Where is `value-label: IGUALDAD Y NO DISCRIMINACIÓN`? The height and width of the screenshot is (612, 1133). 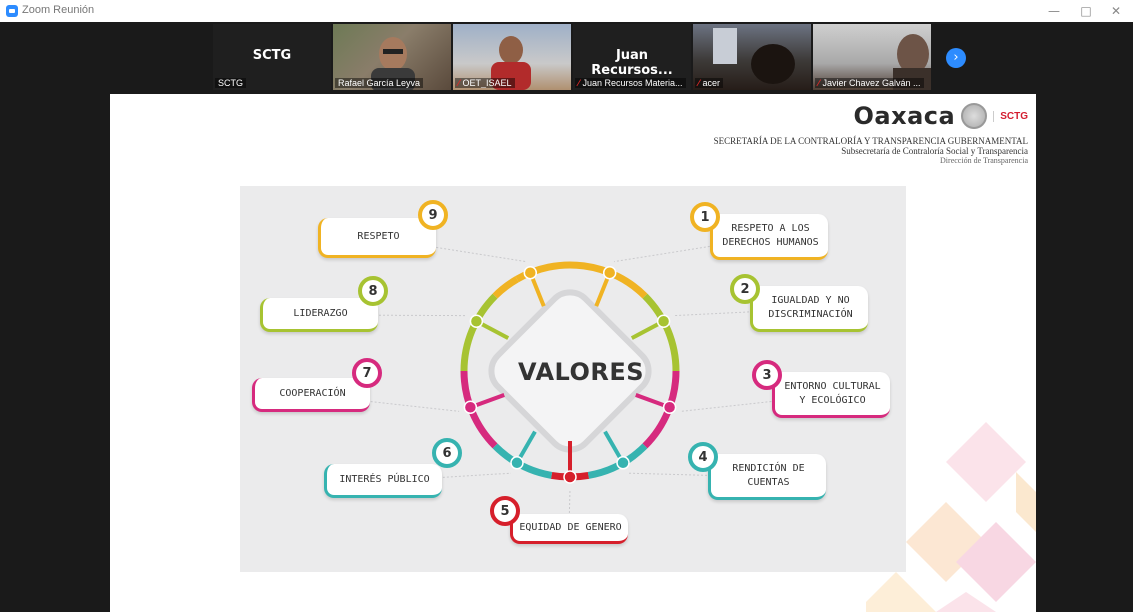 value-label: IGUALDAD Y NO DISCRIMINACIÓN is located at coordinates (810, 307).